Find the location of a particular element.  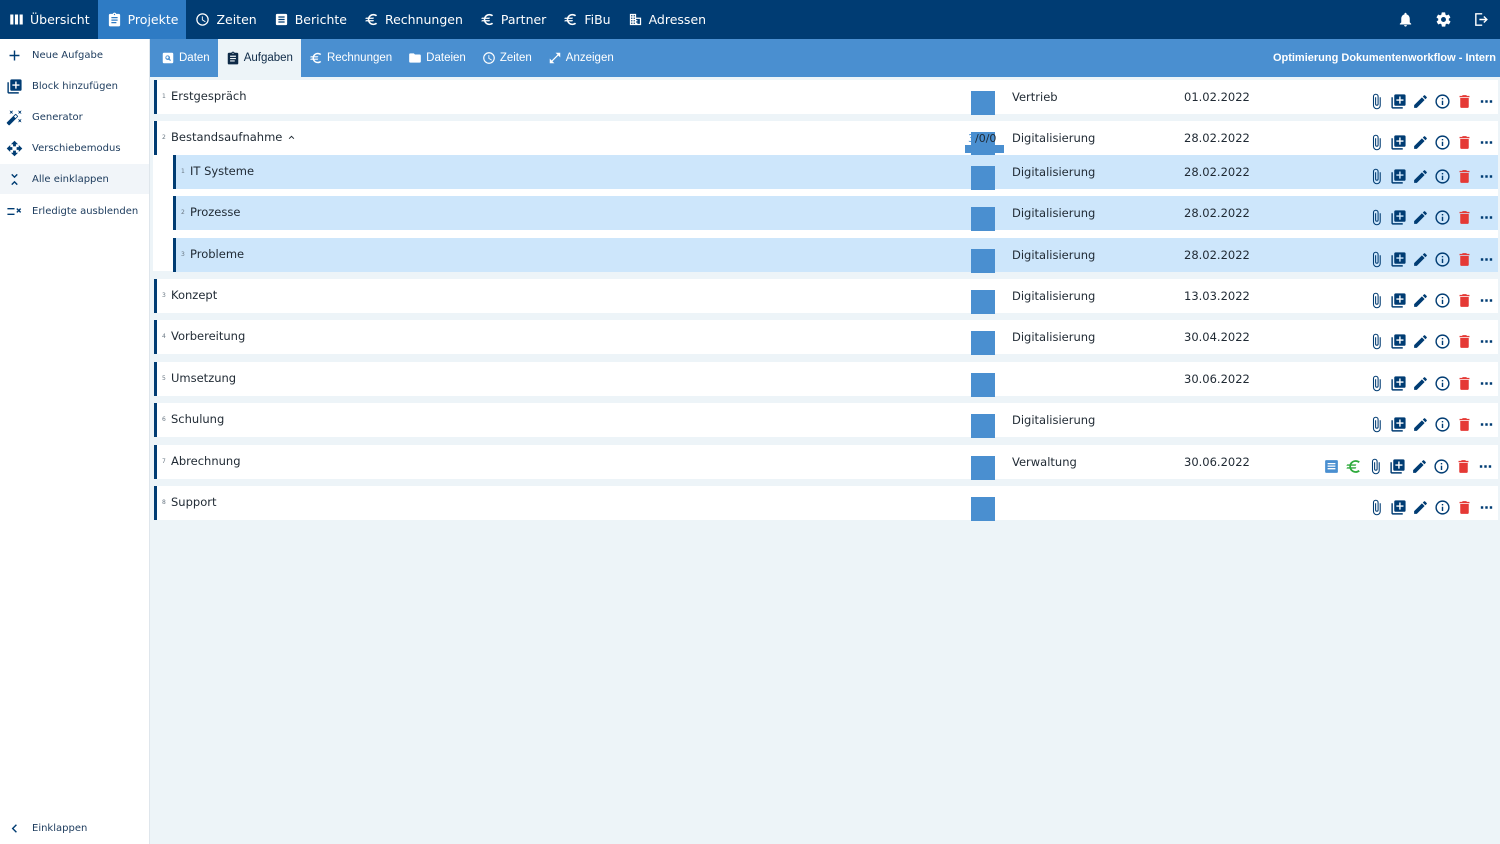

topnav-item-fibu: FiBu is located at coordinates (586, 19).